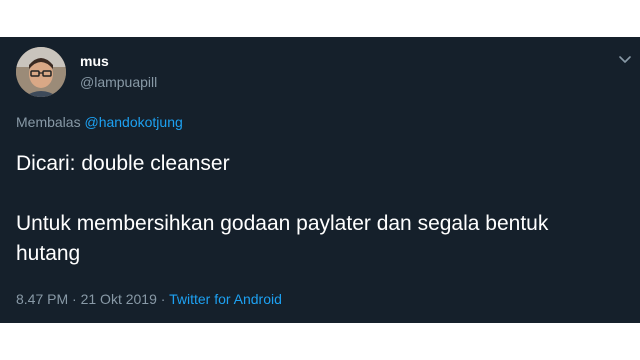  I want to click on tweet-date: 21 Okt 2019, so click(119, 299).